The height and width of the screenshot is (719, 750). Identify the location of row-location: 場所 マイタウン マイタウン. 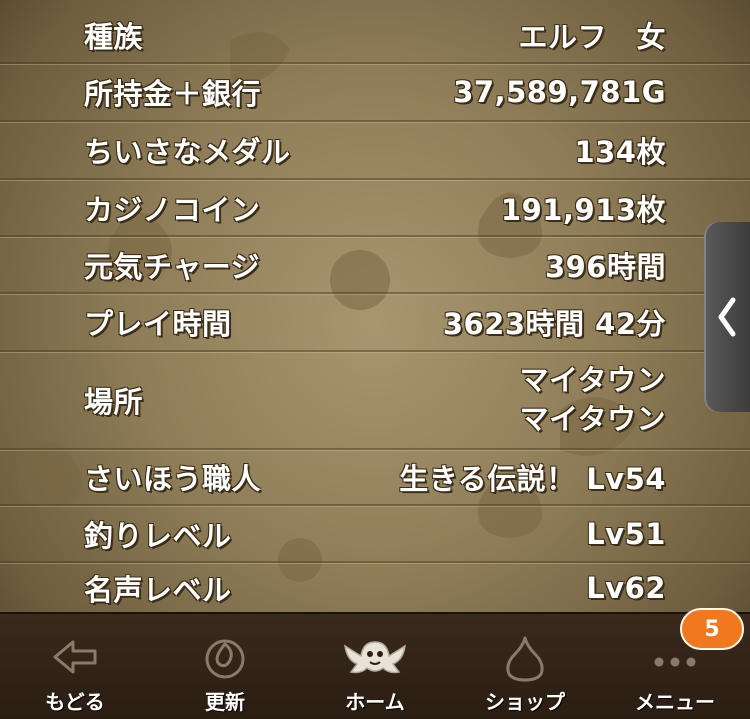
(375, 401).